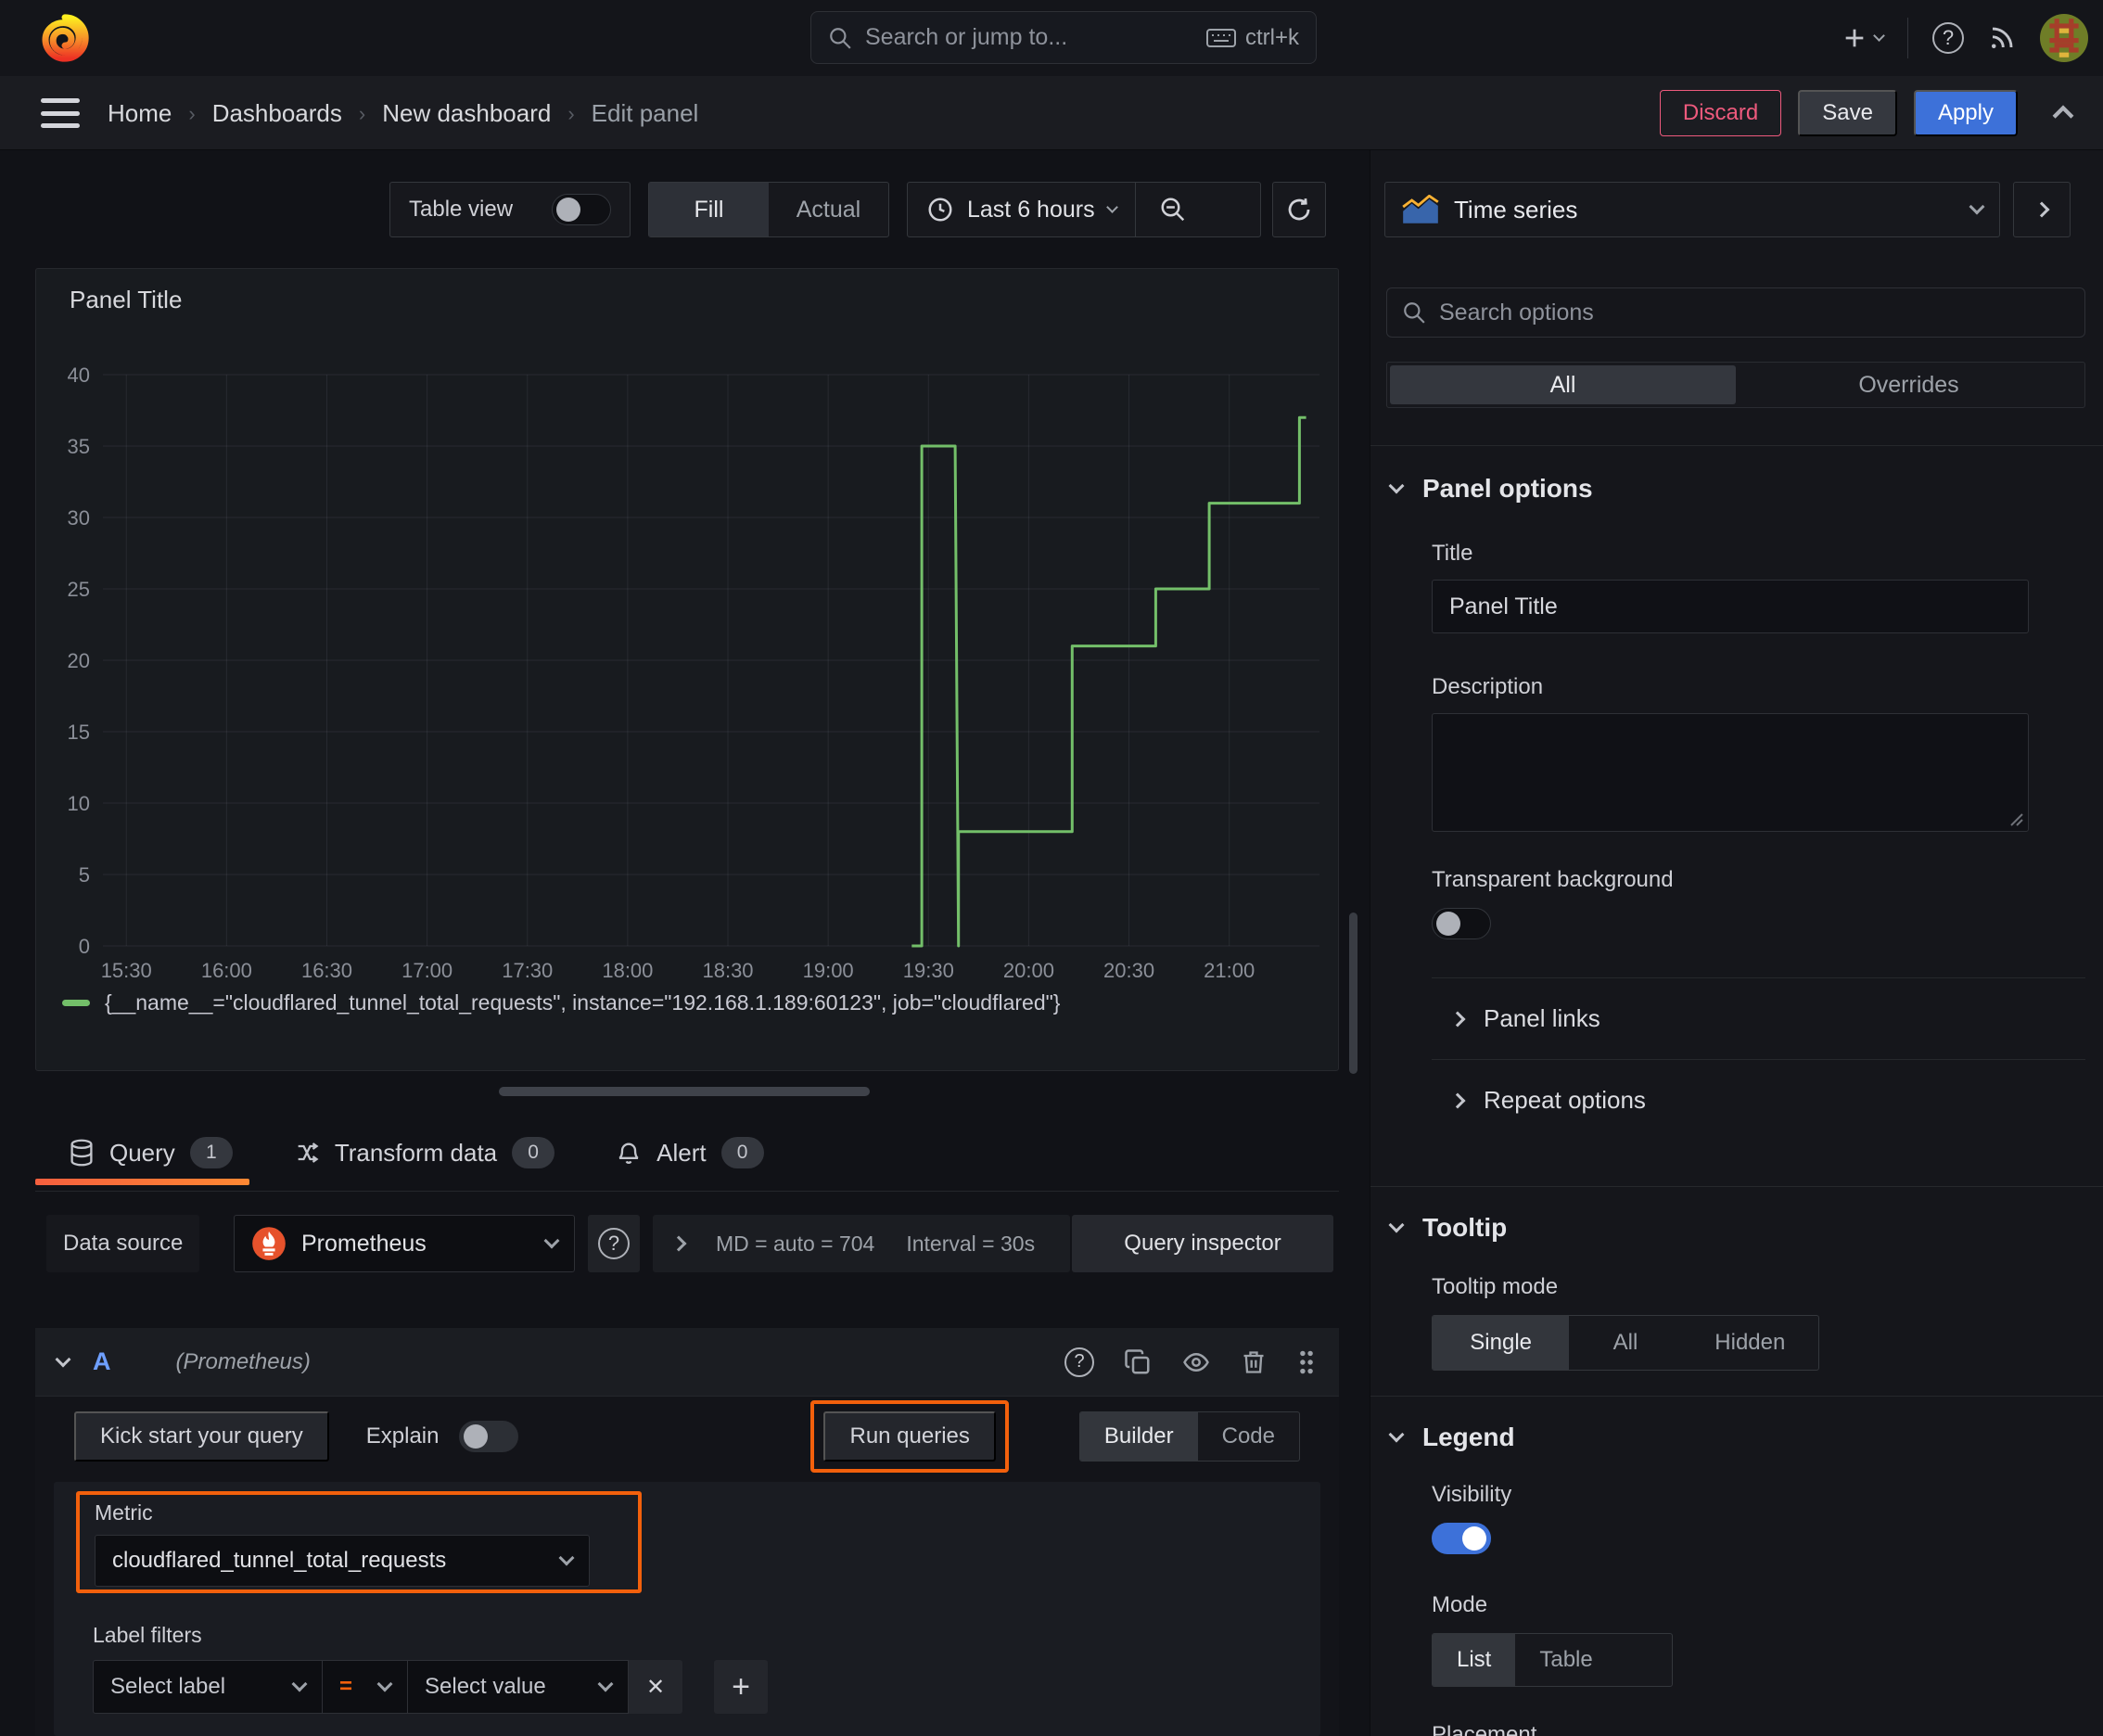 This screenshot has height=1736, width=2103. I want to click on legend-header: Legend, so click(1745, 1437).